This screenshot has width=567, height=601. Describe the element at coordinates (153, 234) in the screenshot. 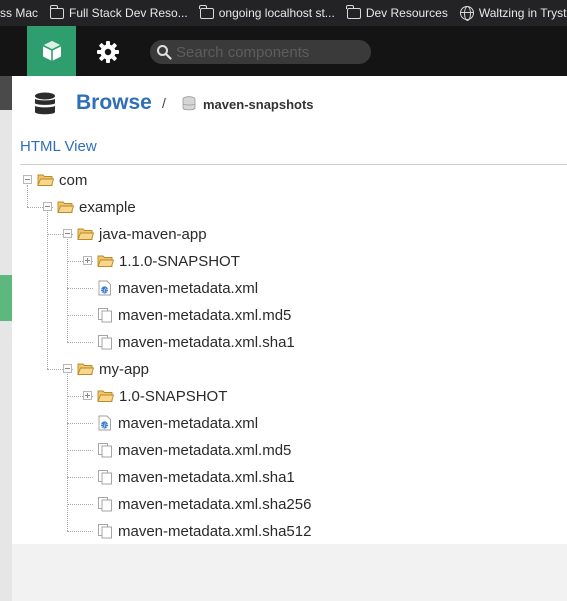

I see `tree-item-label: java-maven-app` at that location.